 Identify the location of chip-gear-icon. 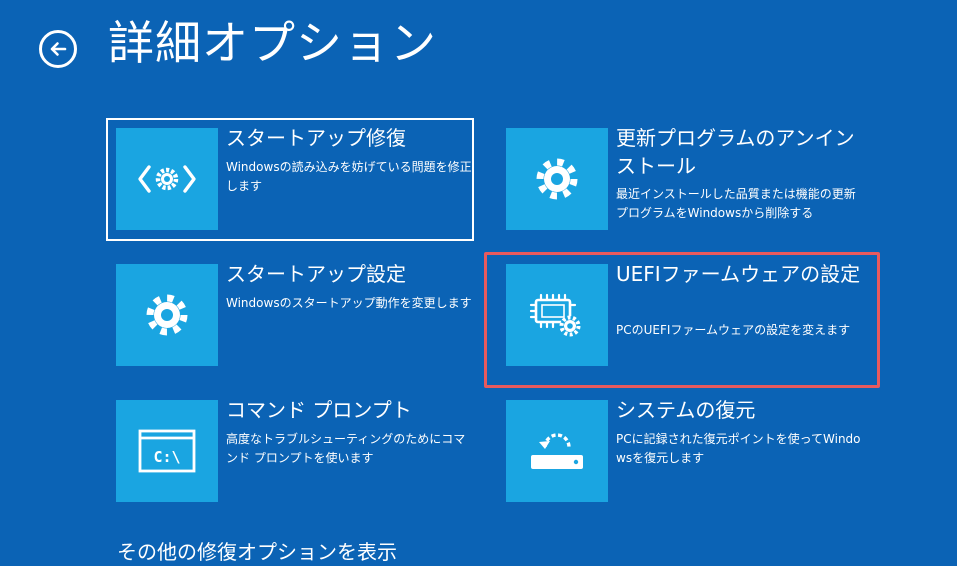
(555, 315).